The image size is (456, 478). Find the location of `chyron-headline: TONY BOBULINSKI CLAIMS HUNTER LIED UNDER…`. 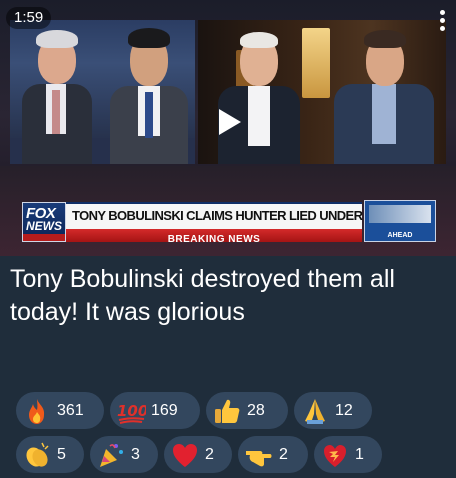

chyron-headline: TONY BOBULINSKI CLAIMS HUNTER LIED UNDER… is located at coordinates (233, 215).